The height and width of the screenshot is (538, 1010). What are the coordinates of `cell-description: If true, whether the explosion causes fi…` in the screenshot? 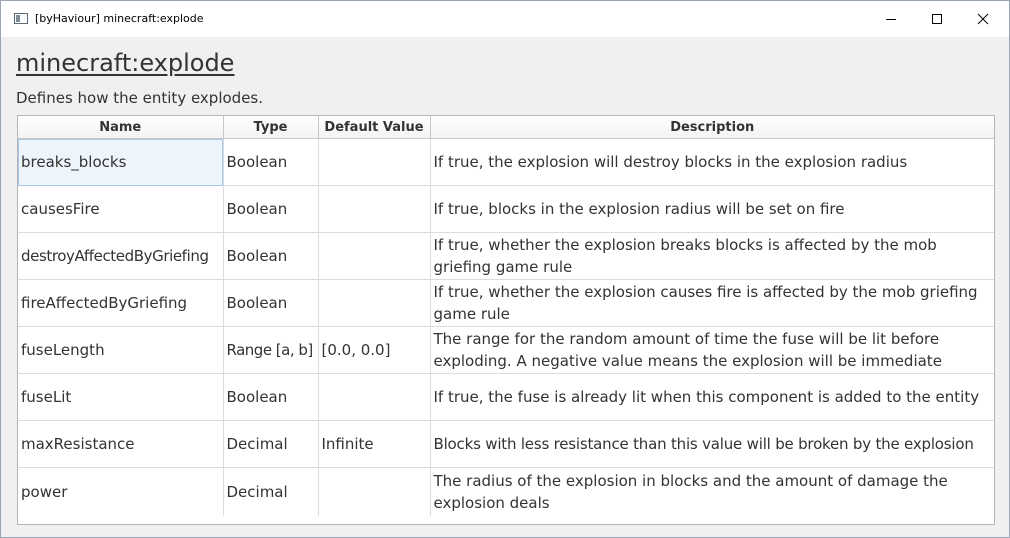 It's located at (712, 303).